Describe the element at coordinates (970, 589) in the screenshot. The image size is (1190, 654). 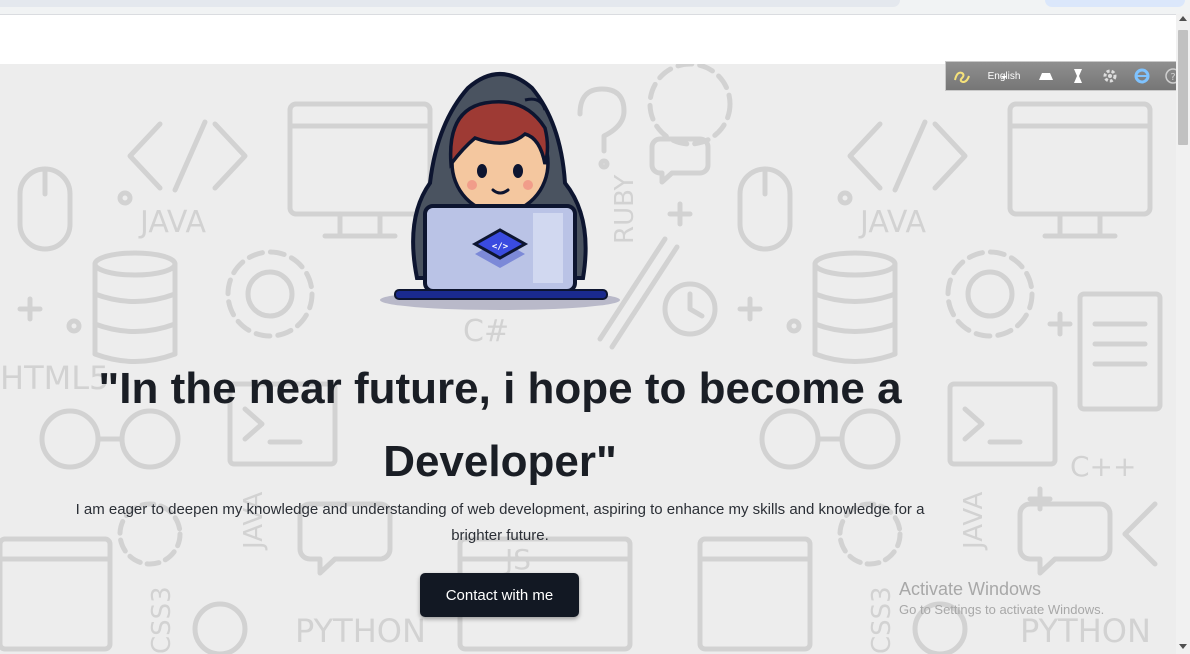
I see `watermark-title: Activate Windows` at that location.